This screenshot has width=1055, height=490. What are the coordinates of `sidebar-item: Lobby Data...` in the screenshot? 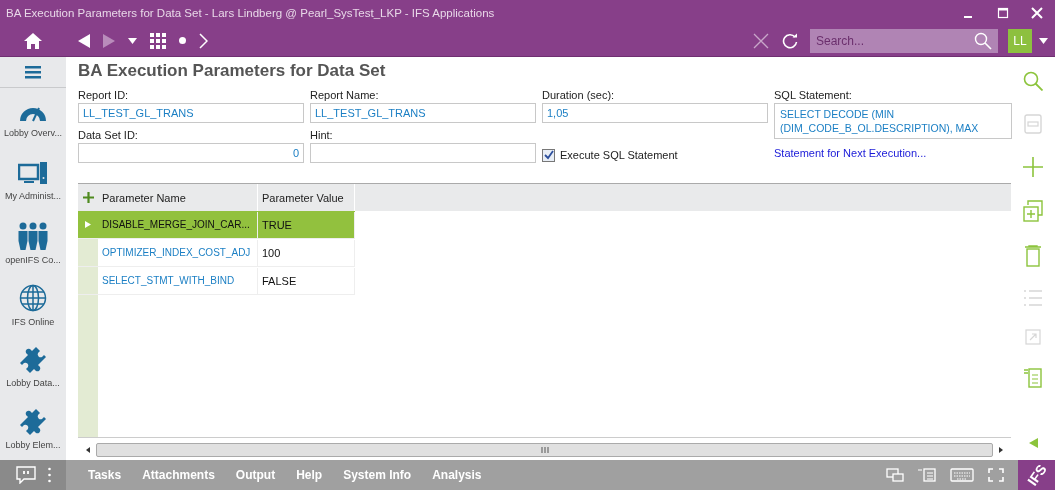 It's located at (33, 382).